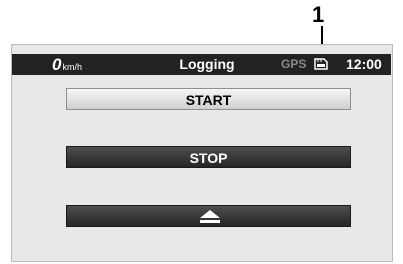 The image size is (403, 264). What do you see at coordinates (321, 64) in the screenshot?
I see `memory-card-icon` at bounding box center [321, 64].